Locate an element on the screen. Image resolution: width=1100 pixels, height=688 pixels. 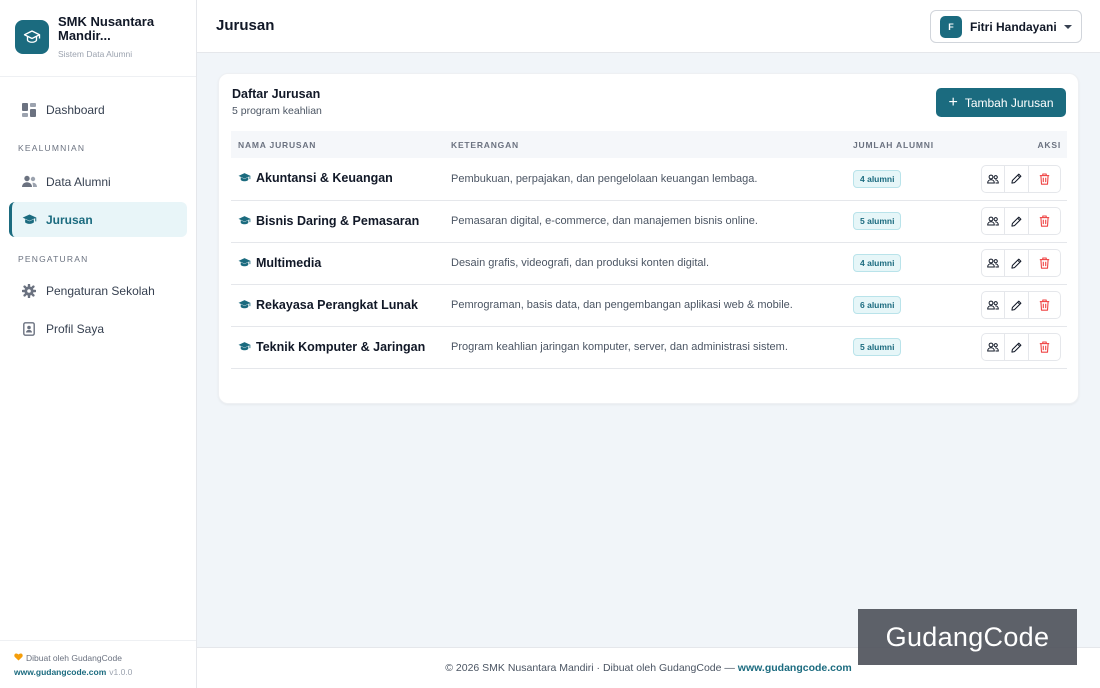
add-jurusan-label: Tambah Jurusan is located at coordinates (1009, 102).